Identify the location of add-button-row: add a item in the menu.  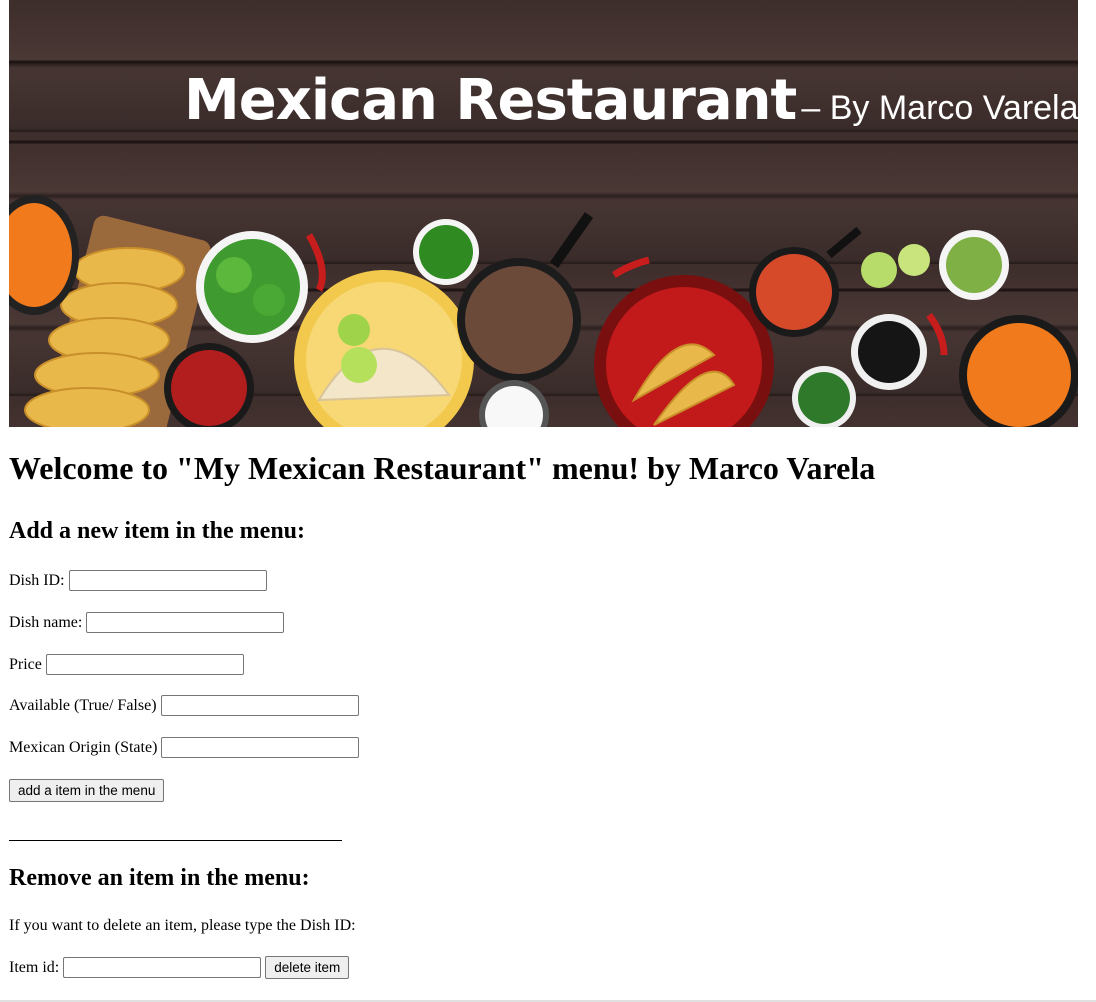
(87, 790).